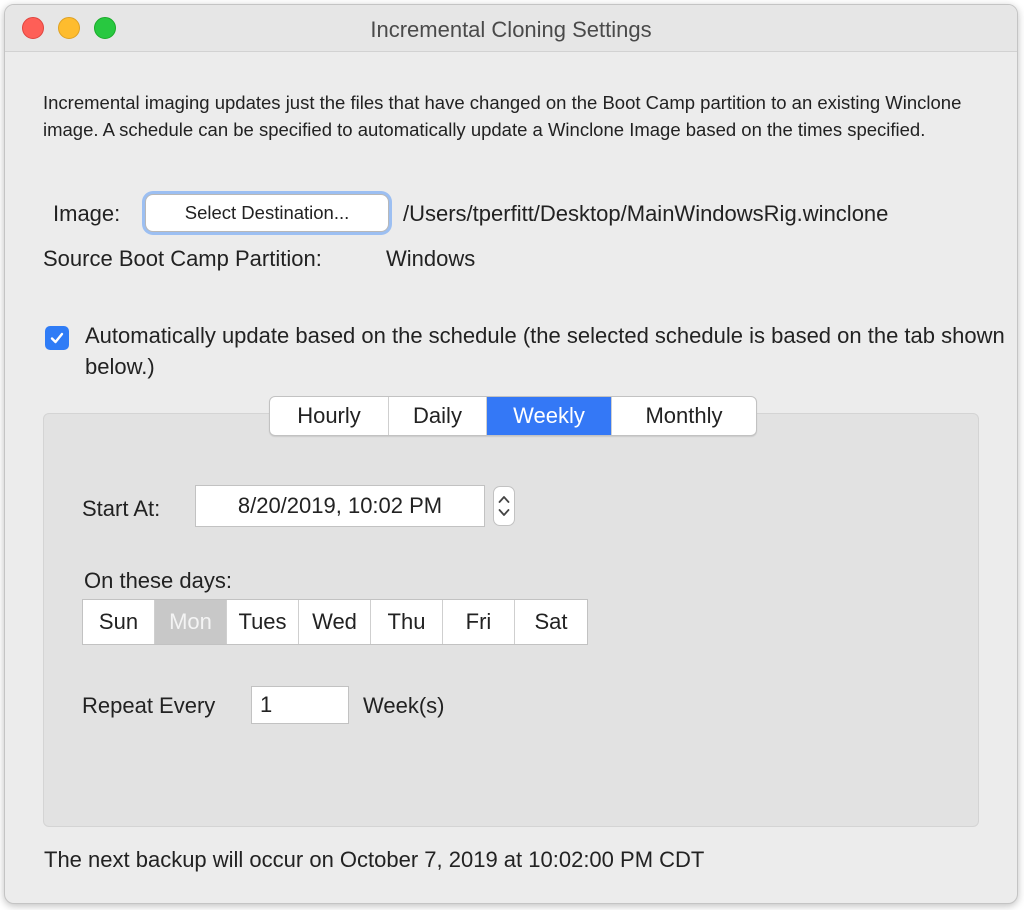  What do you see at coordinates (329, 416) in the screenshot?
I see `tab-hourly: Hourly` at bounding box center [329, 416].